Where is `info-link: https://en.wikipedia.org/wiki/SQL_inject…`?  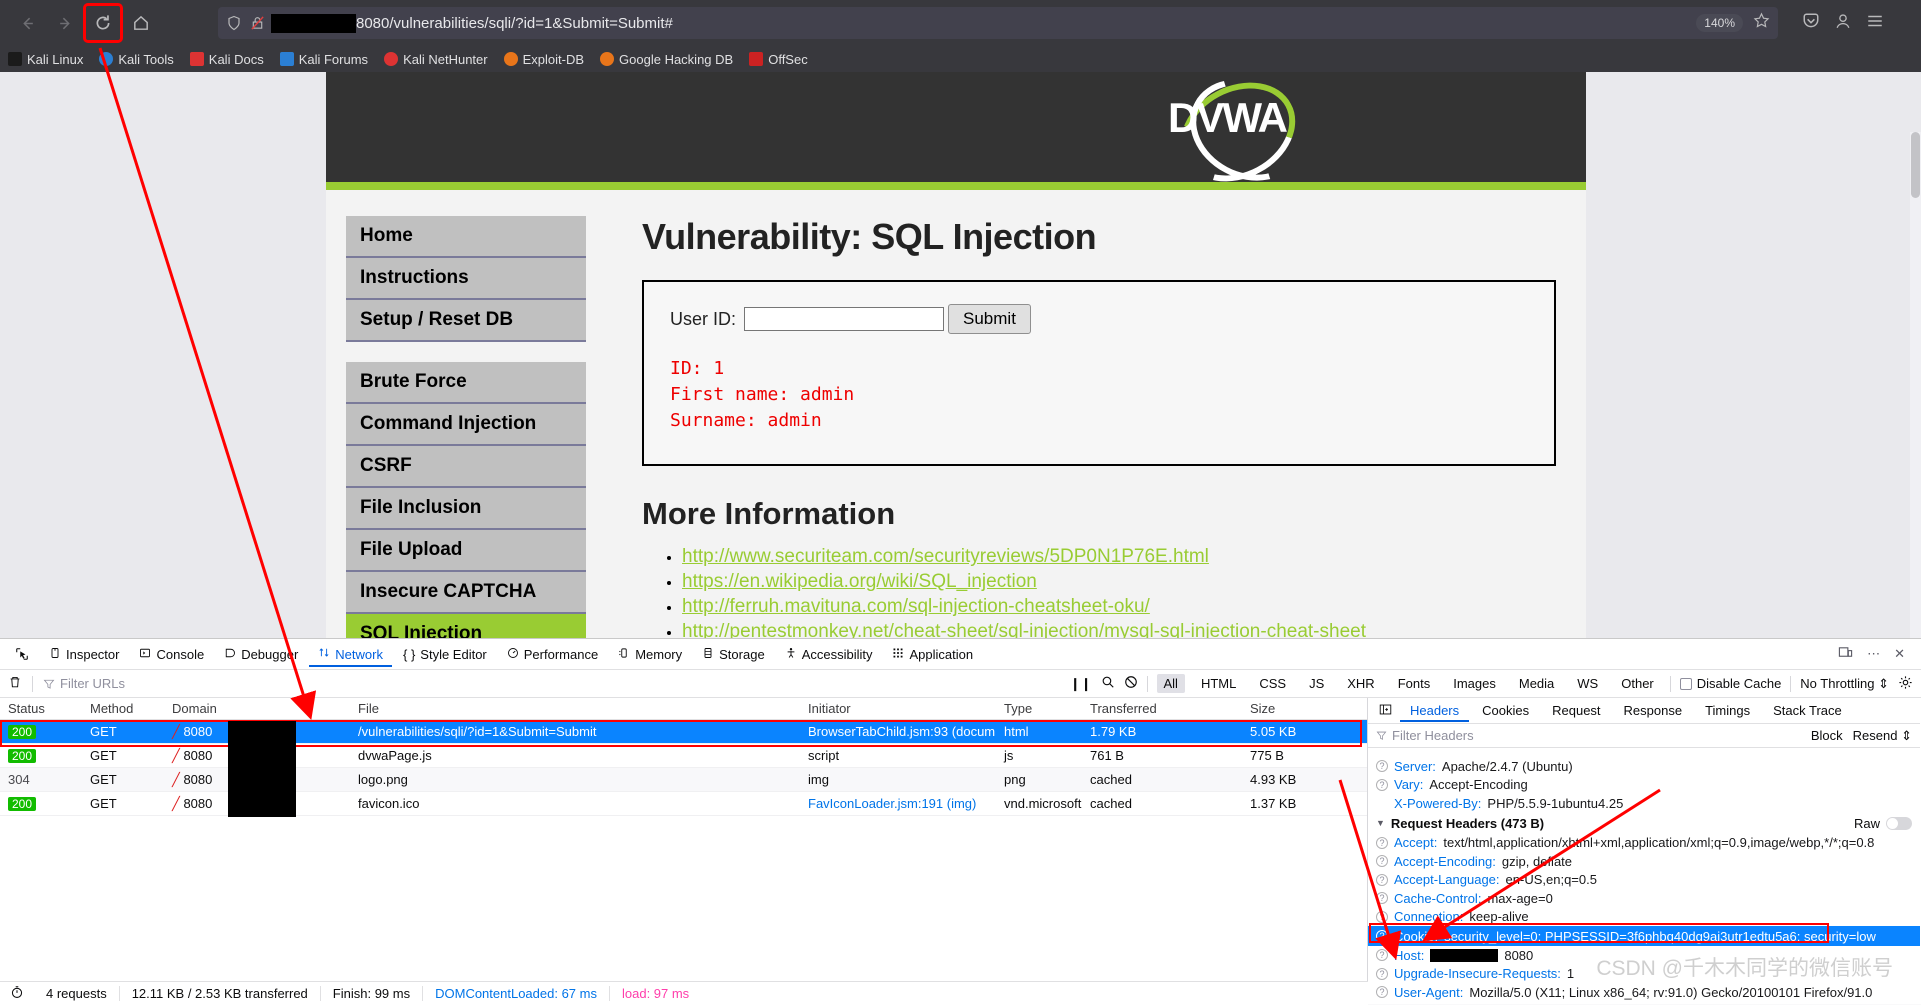 info-link: https://en.wikipedia.org/wiki/SQL_inject… is located at coordinates (859, 581).